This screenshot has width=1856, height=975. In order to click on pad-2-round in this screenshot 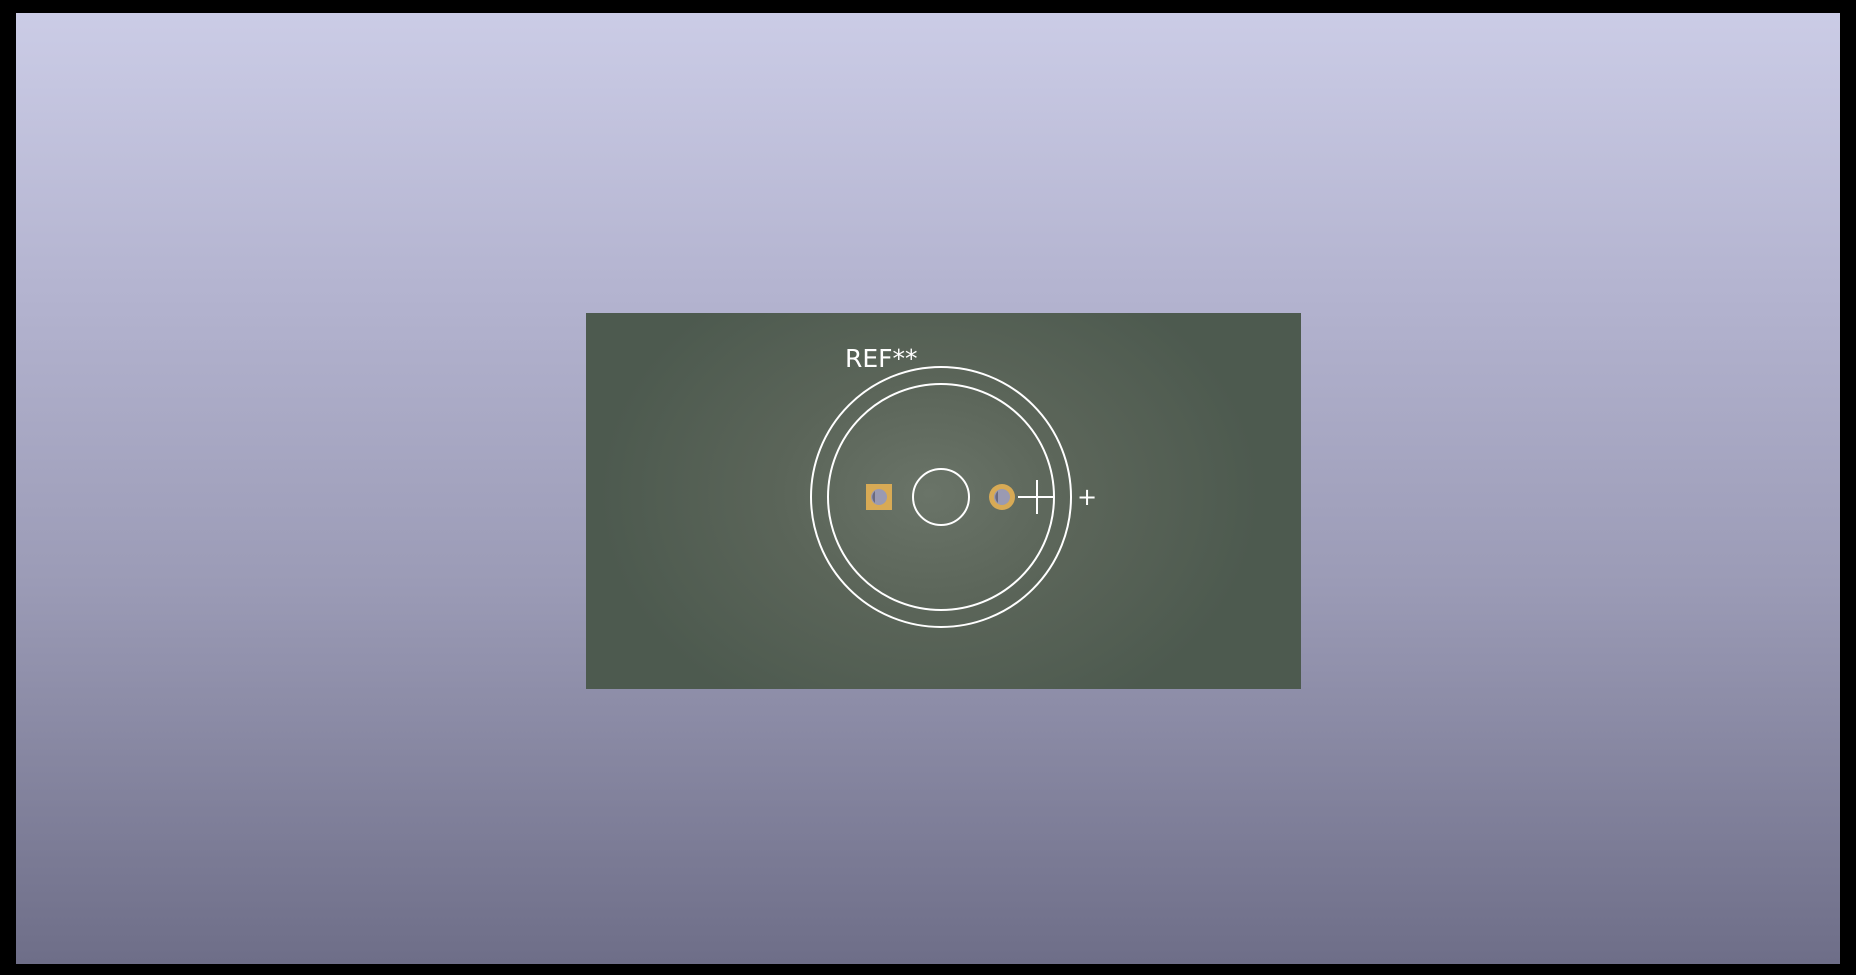, I will do `click(1002, 497)`.